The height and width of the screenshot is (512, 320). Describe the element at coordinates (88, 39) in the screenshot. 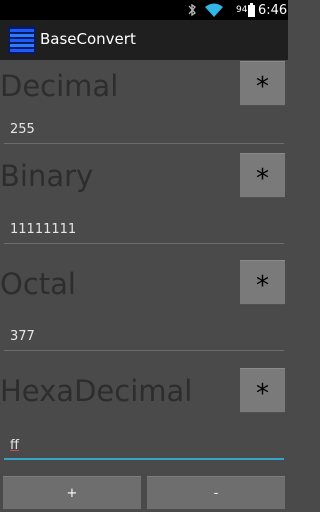

I see `app-title: BaseConvert` at that location.